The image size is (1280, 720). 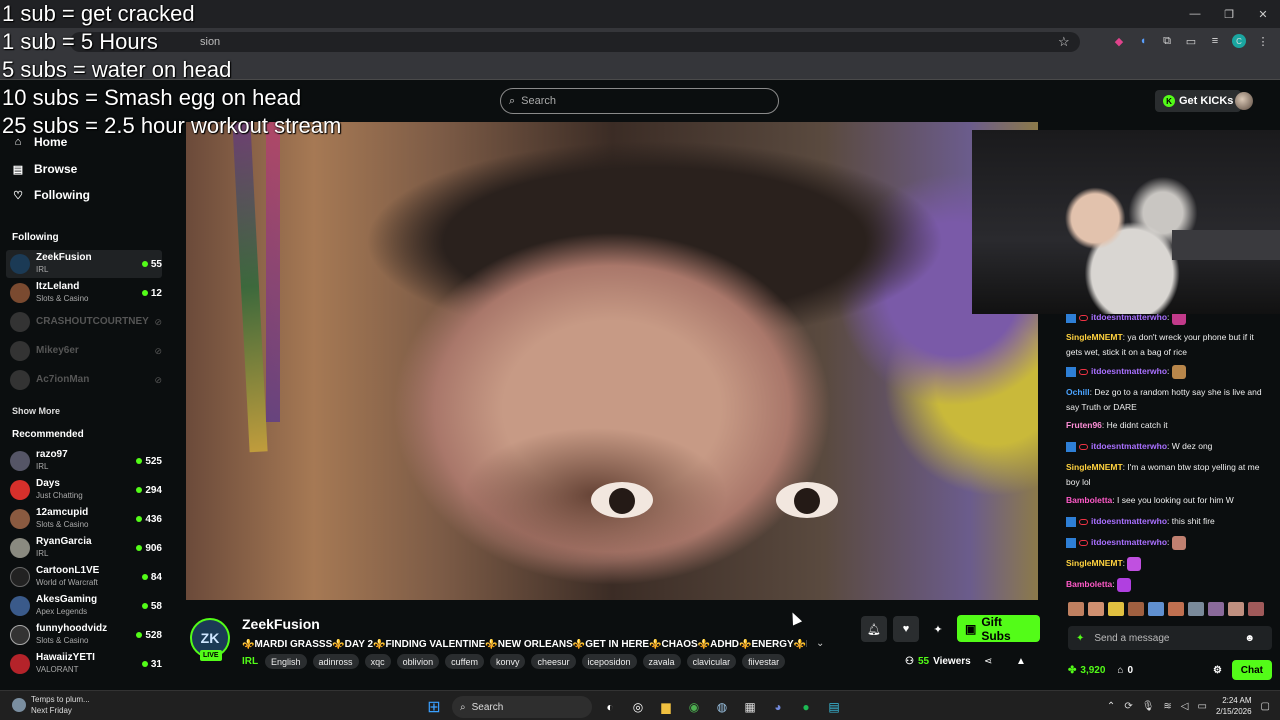 I want to click on close-icon: ✕, so click(x=1263, y=14).